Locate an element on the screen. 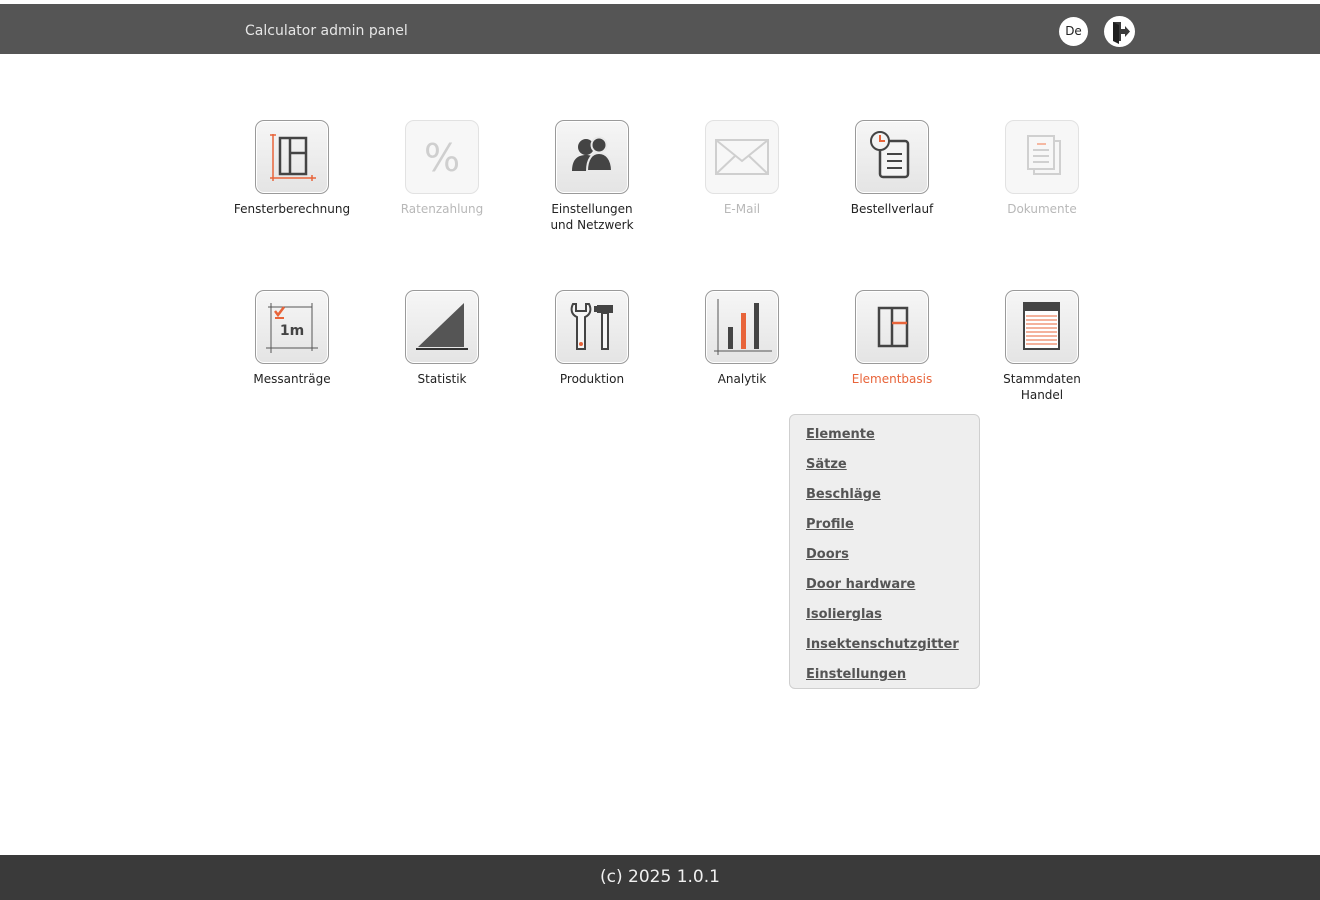 The image size is (1320, 900). tile-stammdaten-handel: Stammdaten Handel is located at coordinates (1042, 346).